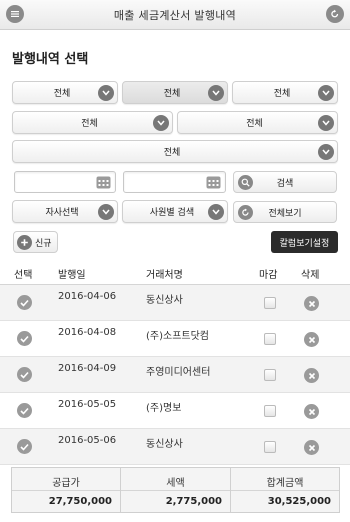 The height and width of the screenshot is (522, 350). I want to click on page-title: 매출 세금계산서 발행내역, so click(175, 15).